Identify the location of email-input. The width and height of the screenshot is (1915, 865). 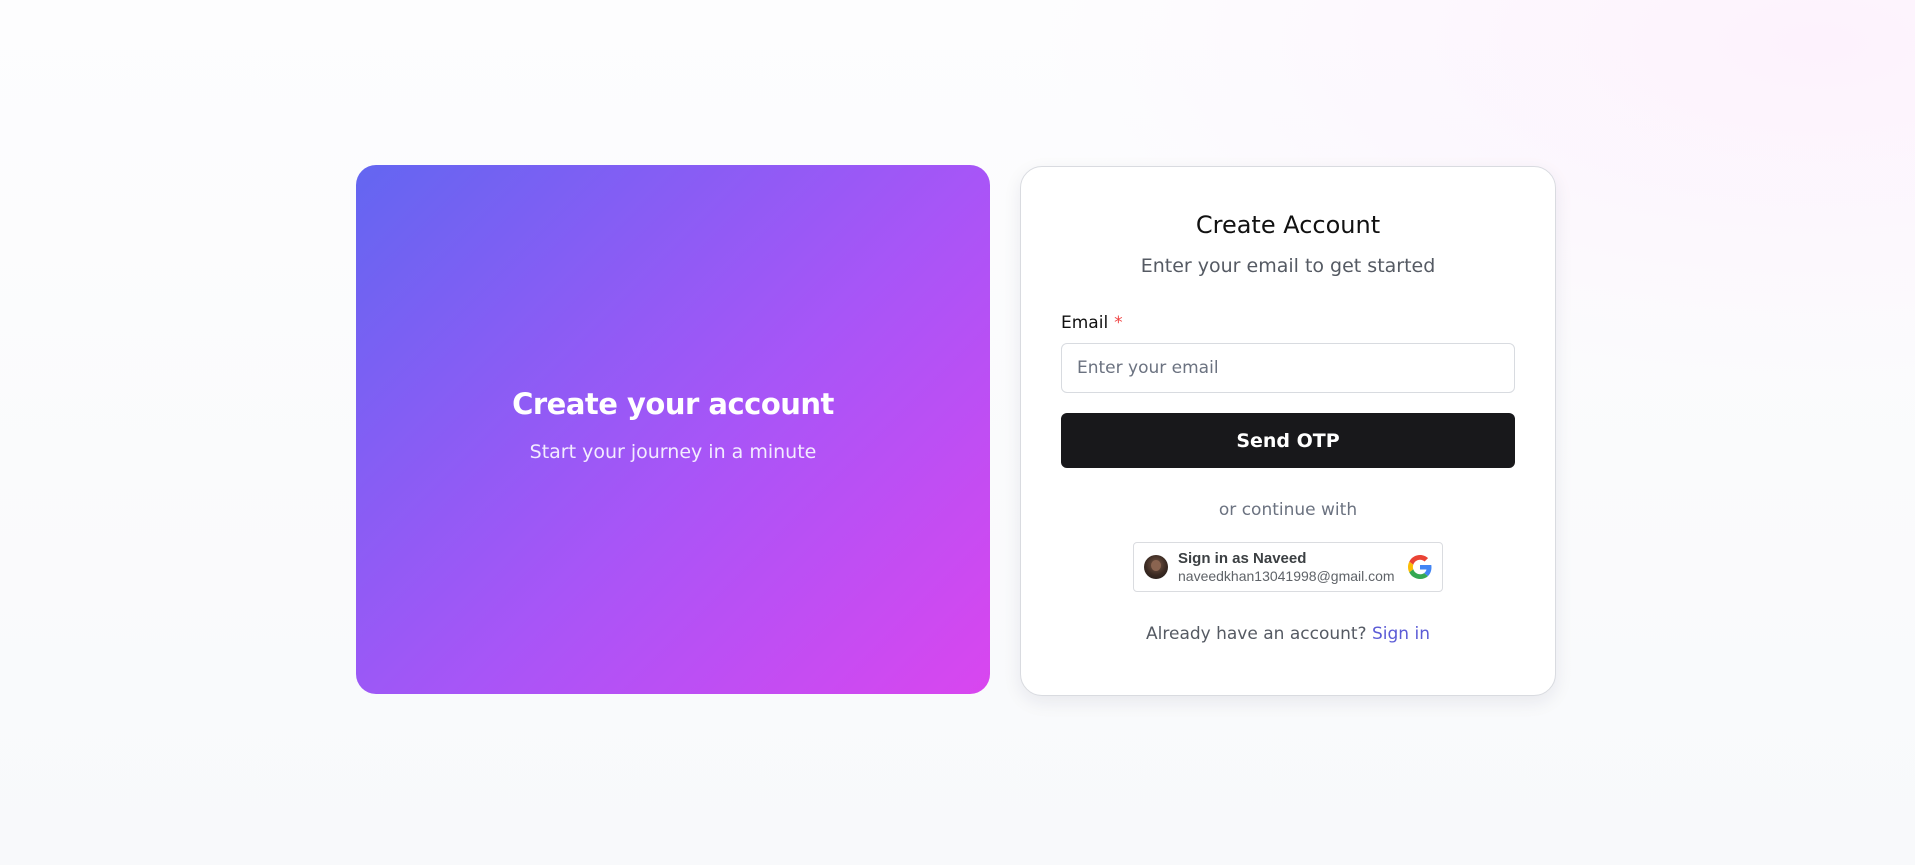
(1288, 368).